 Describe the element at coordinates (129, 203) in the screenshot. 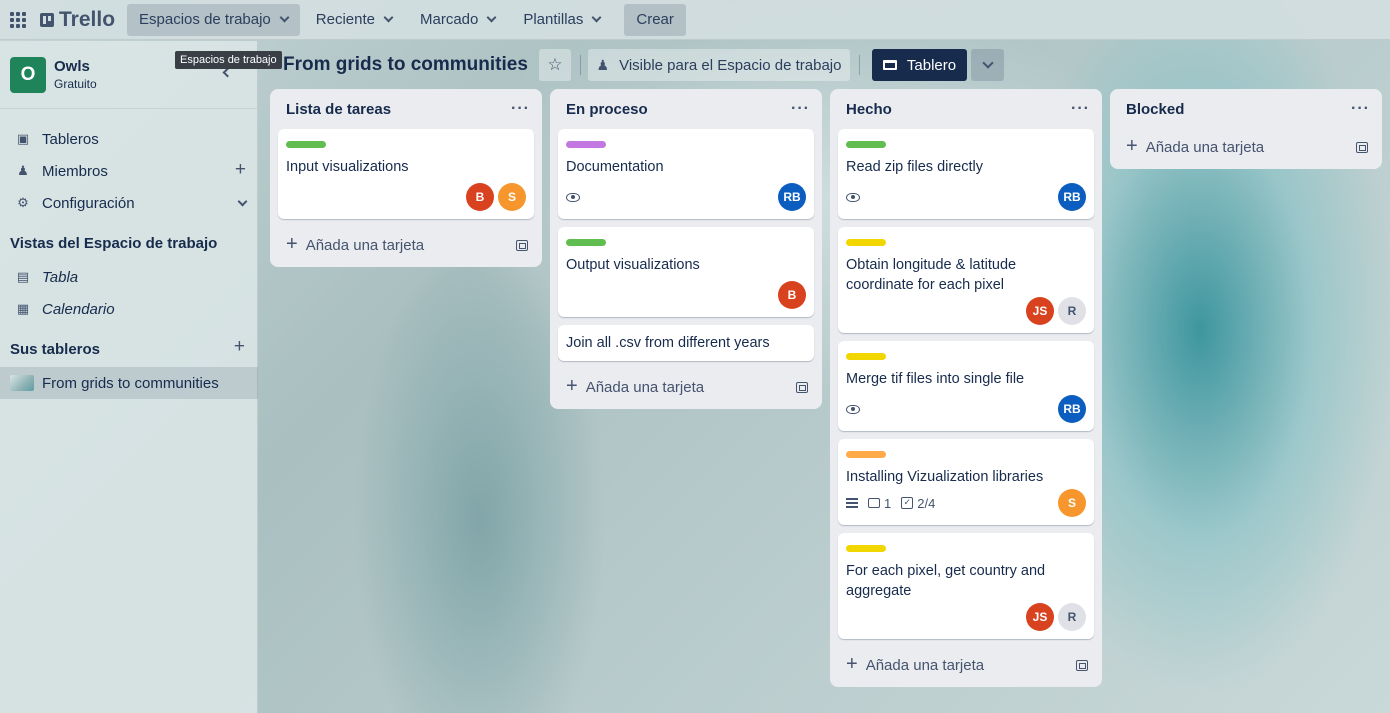

I see `sidebar-item-settings: ⚙ Configuración` at that location.